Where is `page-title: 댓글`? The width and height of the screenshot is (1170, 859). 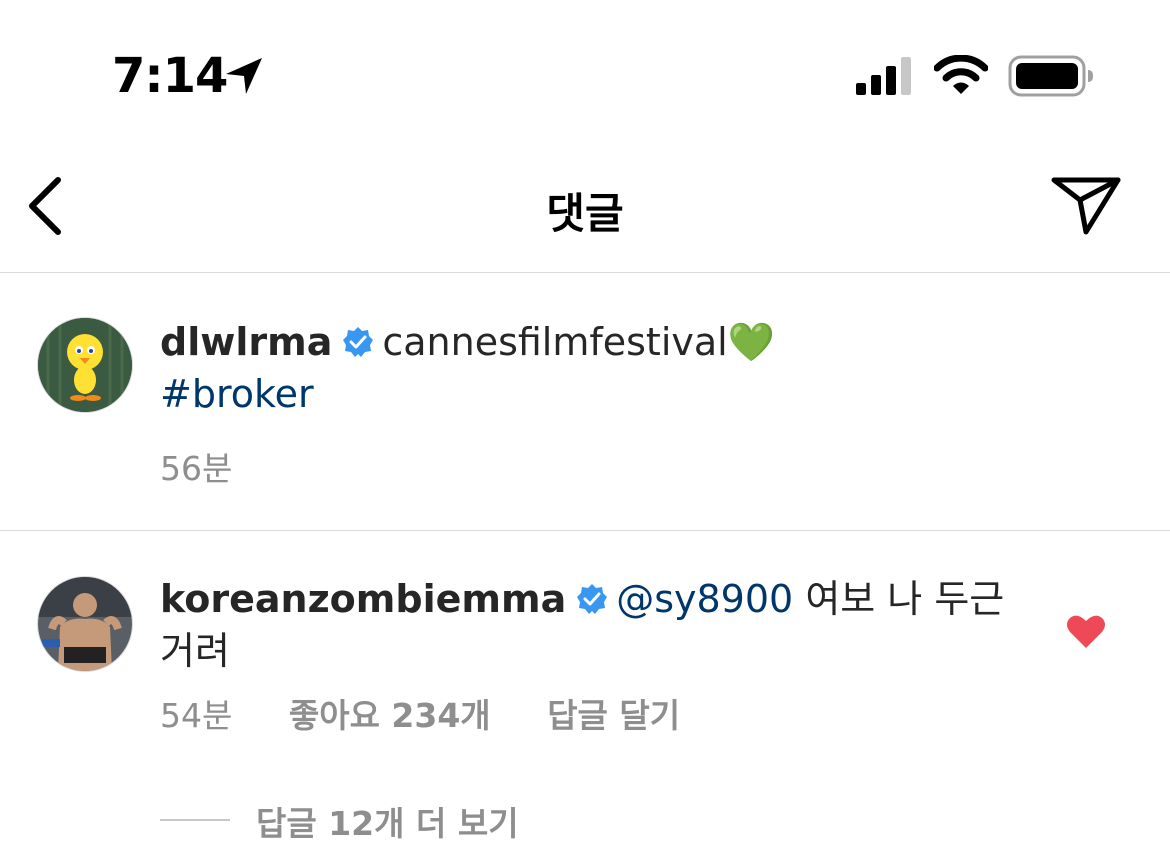 page-title: 댓글 is located at coordinates (585, 213).